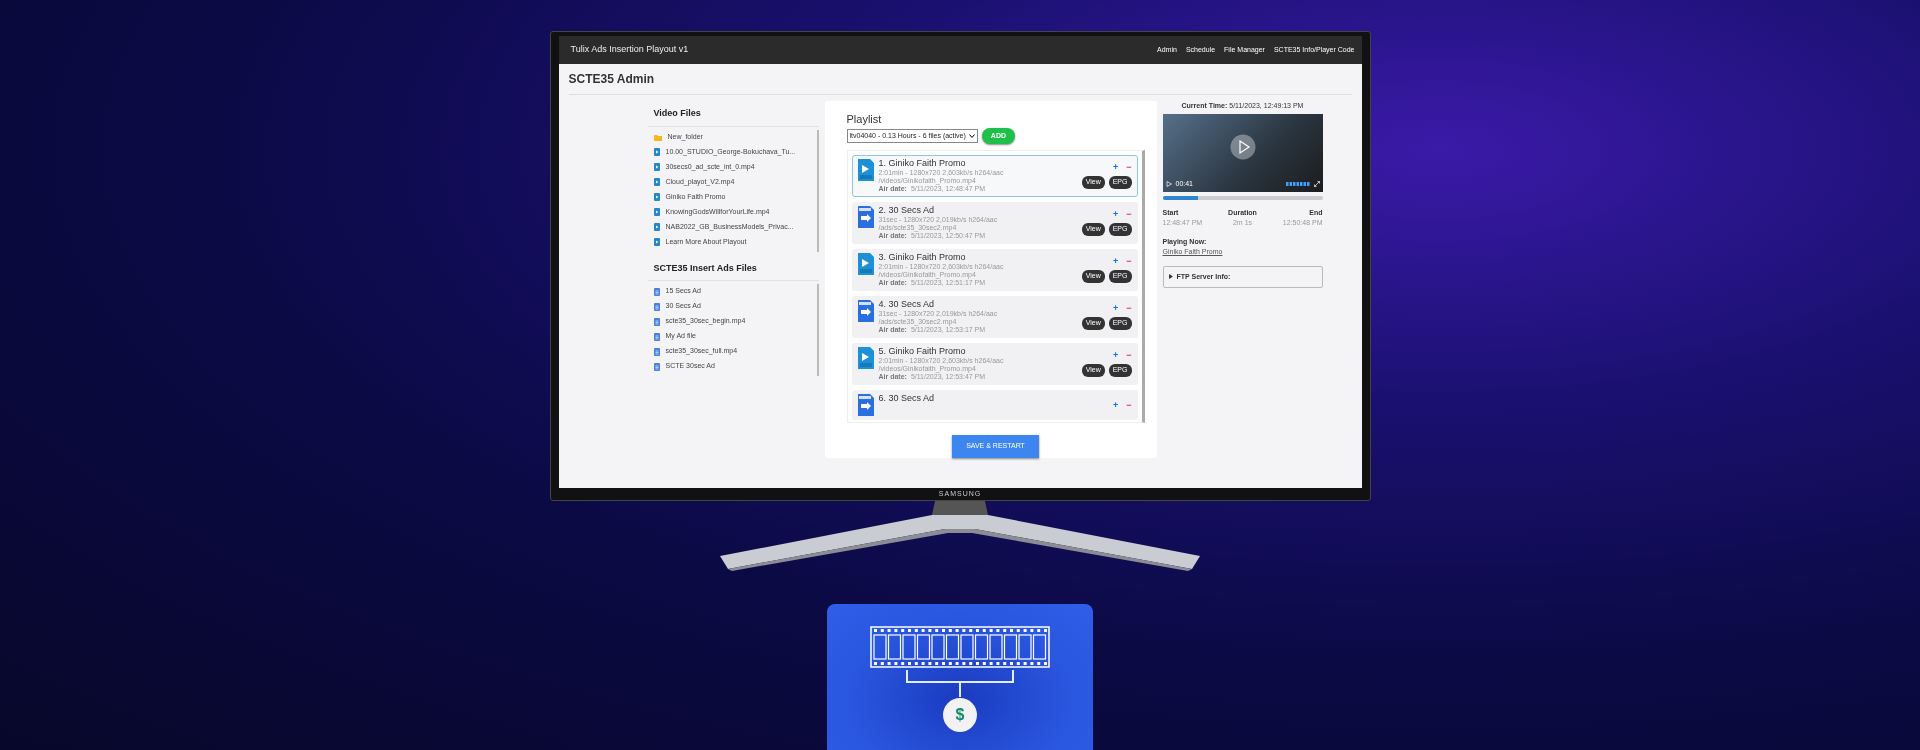  I want to click on item-title: 2. 30 Secs Ad, so click(907, 211).